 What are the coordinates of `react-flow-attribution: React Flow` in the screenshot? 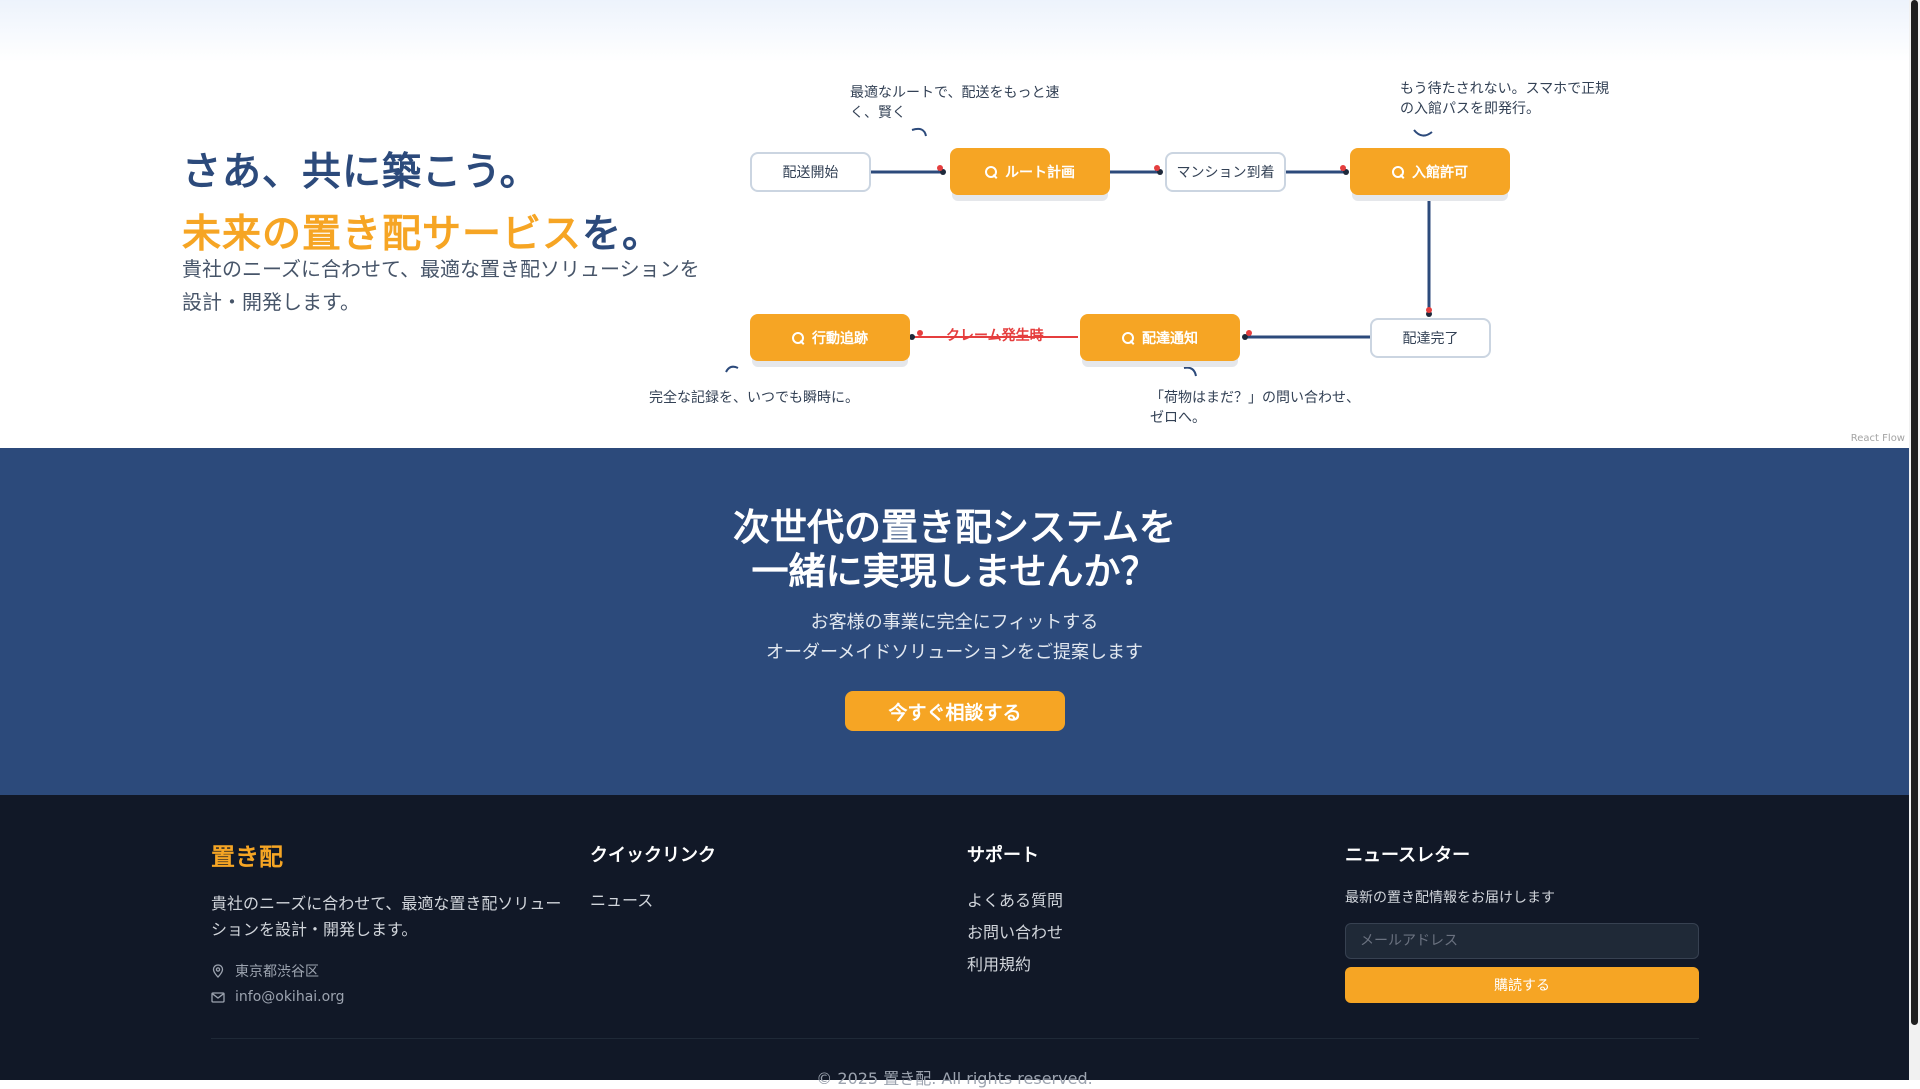 It's located at (1878, 438).